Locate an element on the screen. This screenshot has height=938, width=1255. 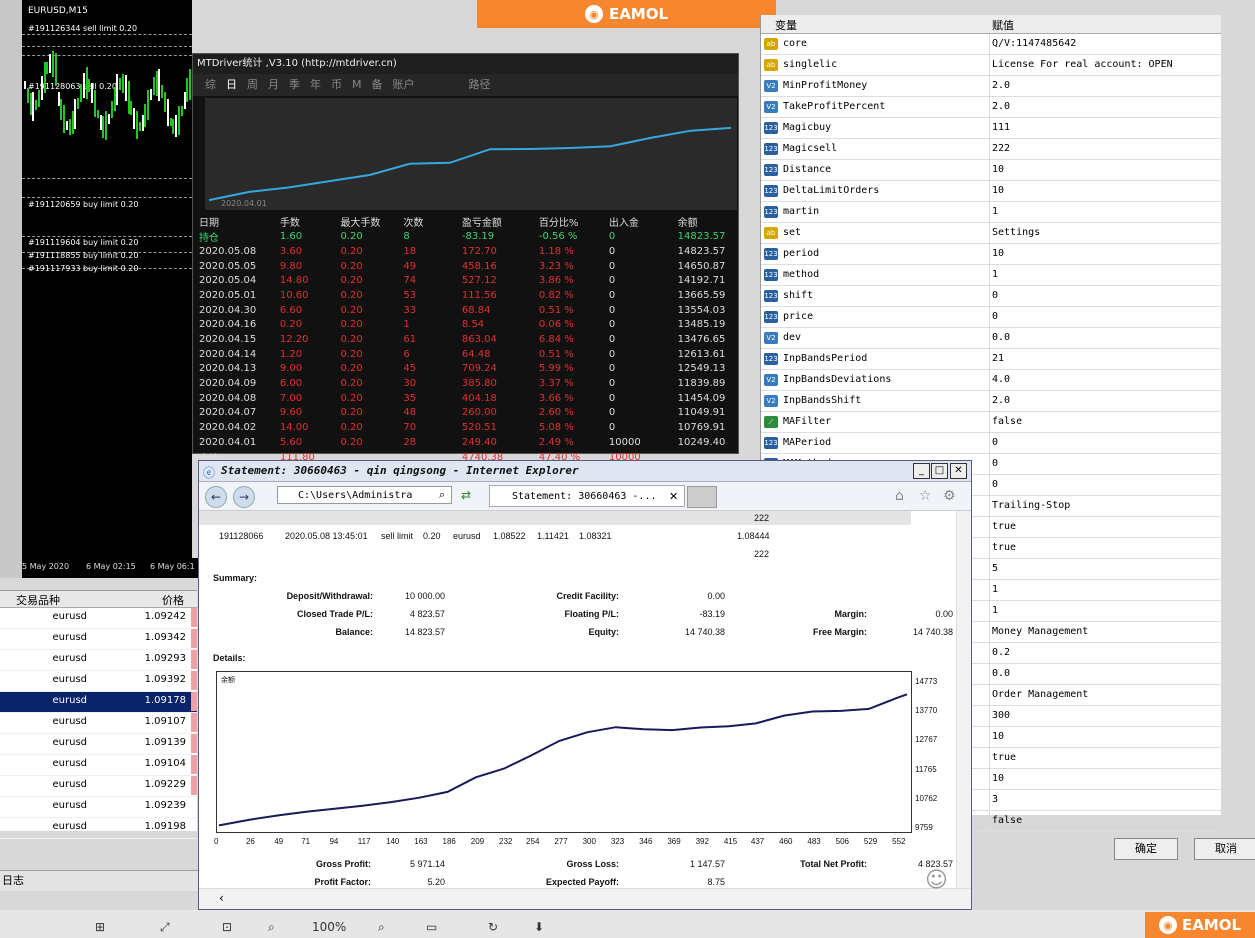
input-row: V2 InpBandsShift 2.0 is located at coordinates (991, 401).